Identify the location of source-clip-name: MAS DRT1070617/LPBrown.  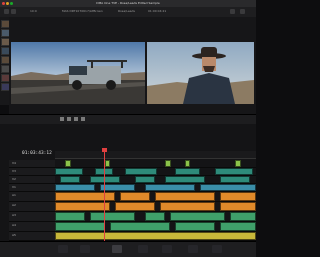
(82, 11).